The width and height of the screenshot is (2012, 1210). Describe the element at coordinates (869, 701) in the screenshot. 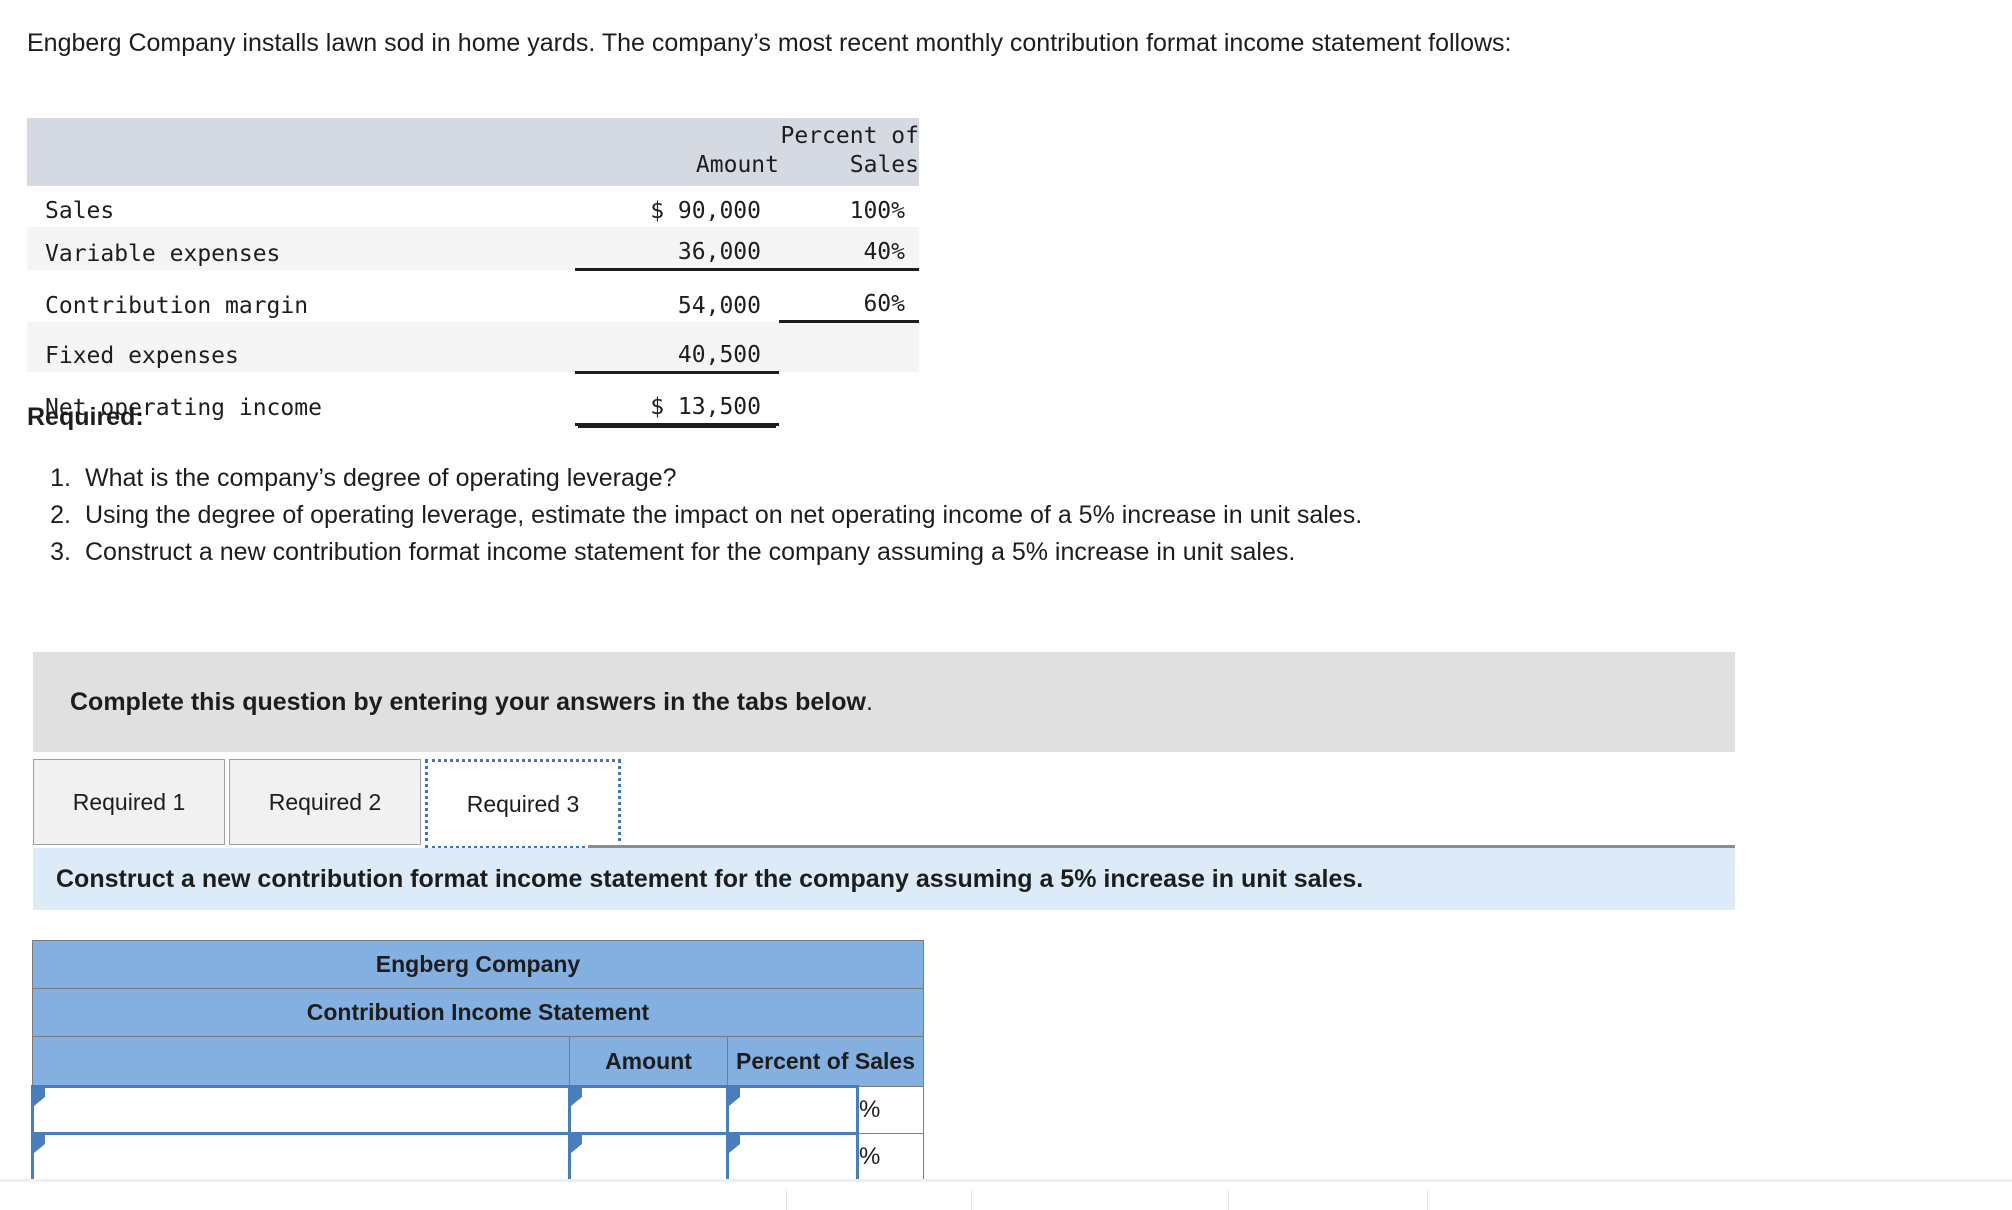

I see `instruction-trailing-period: .` at that location.